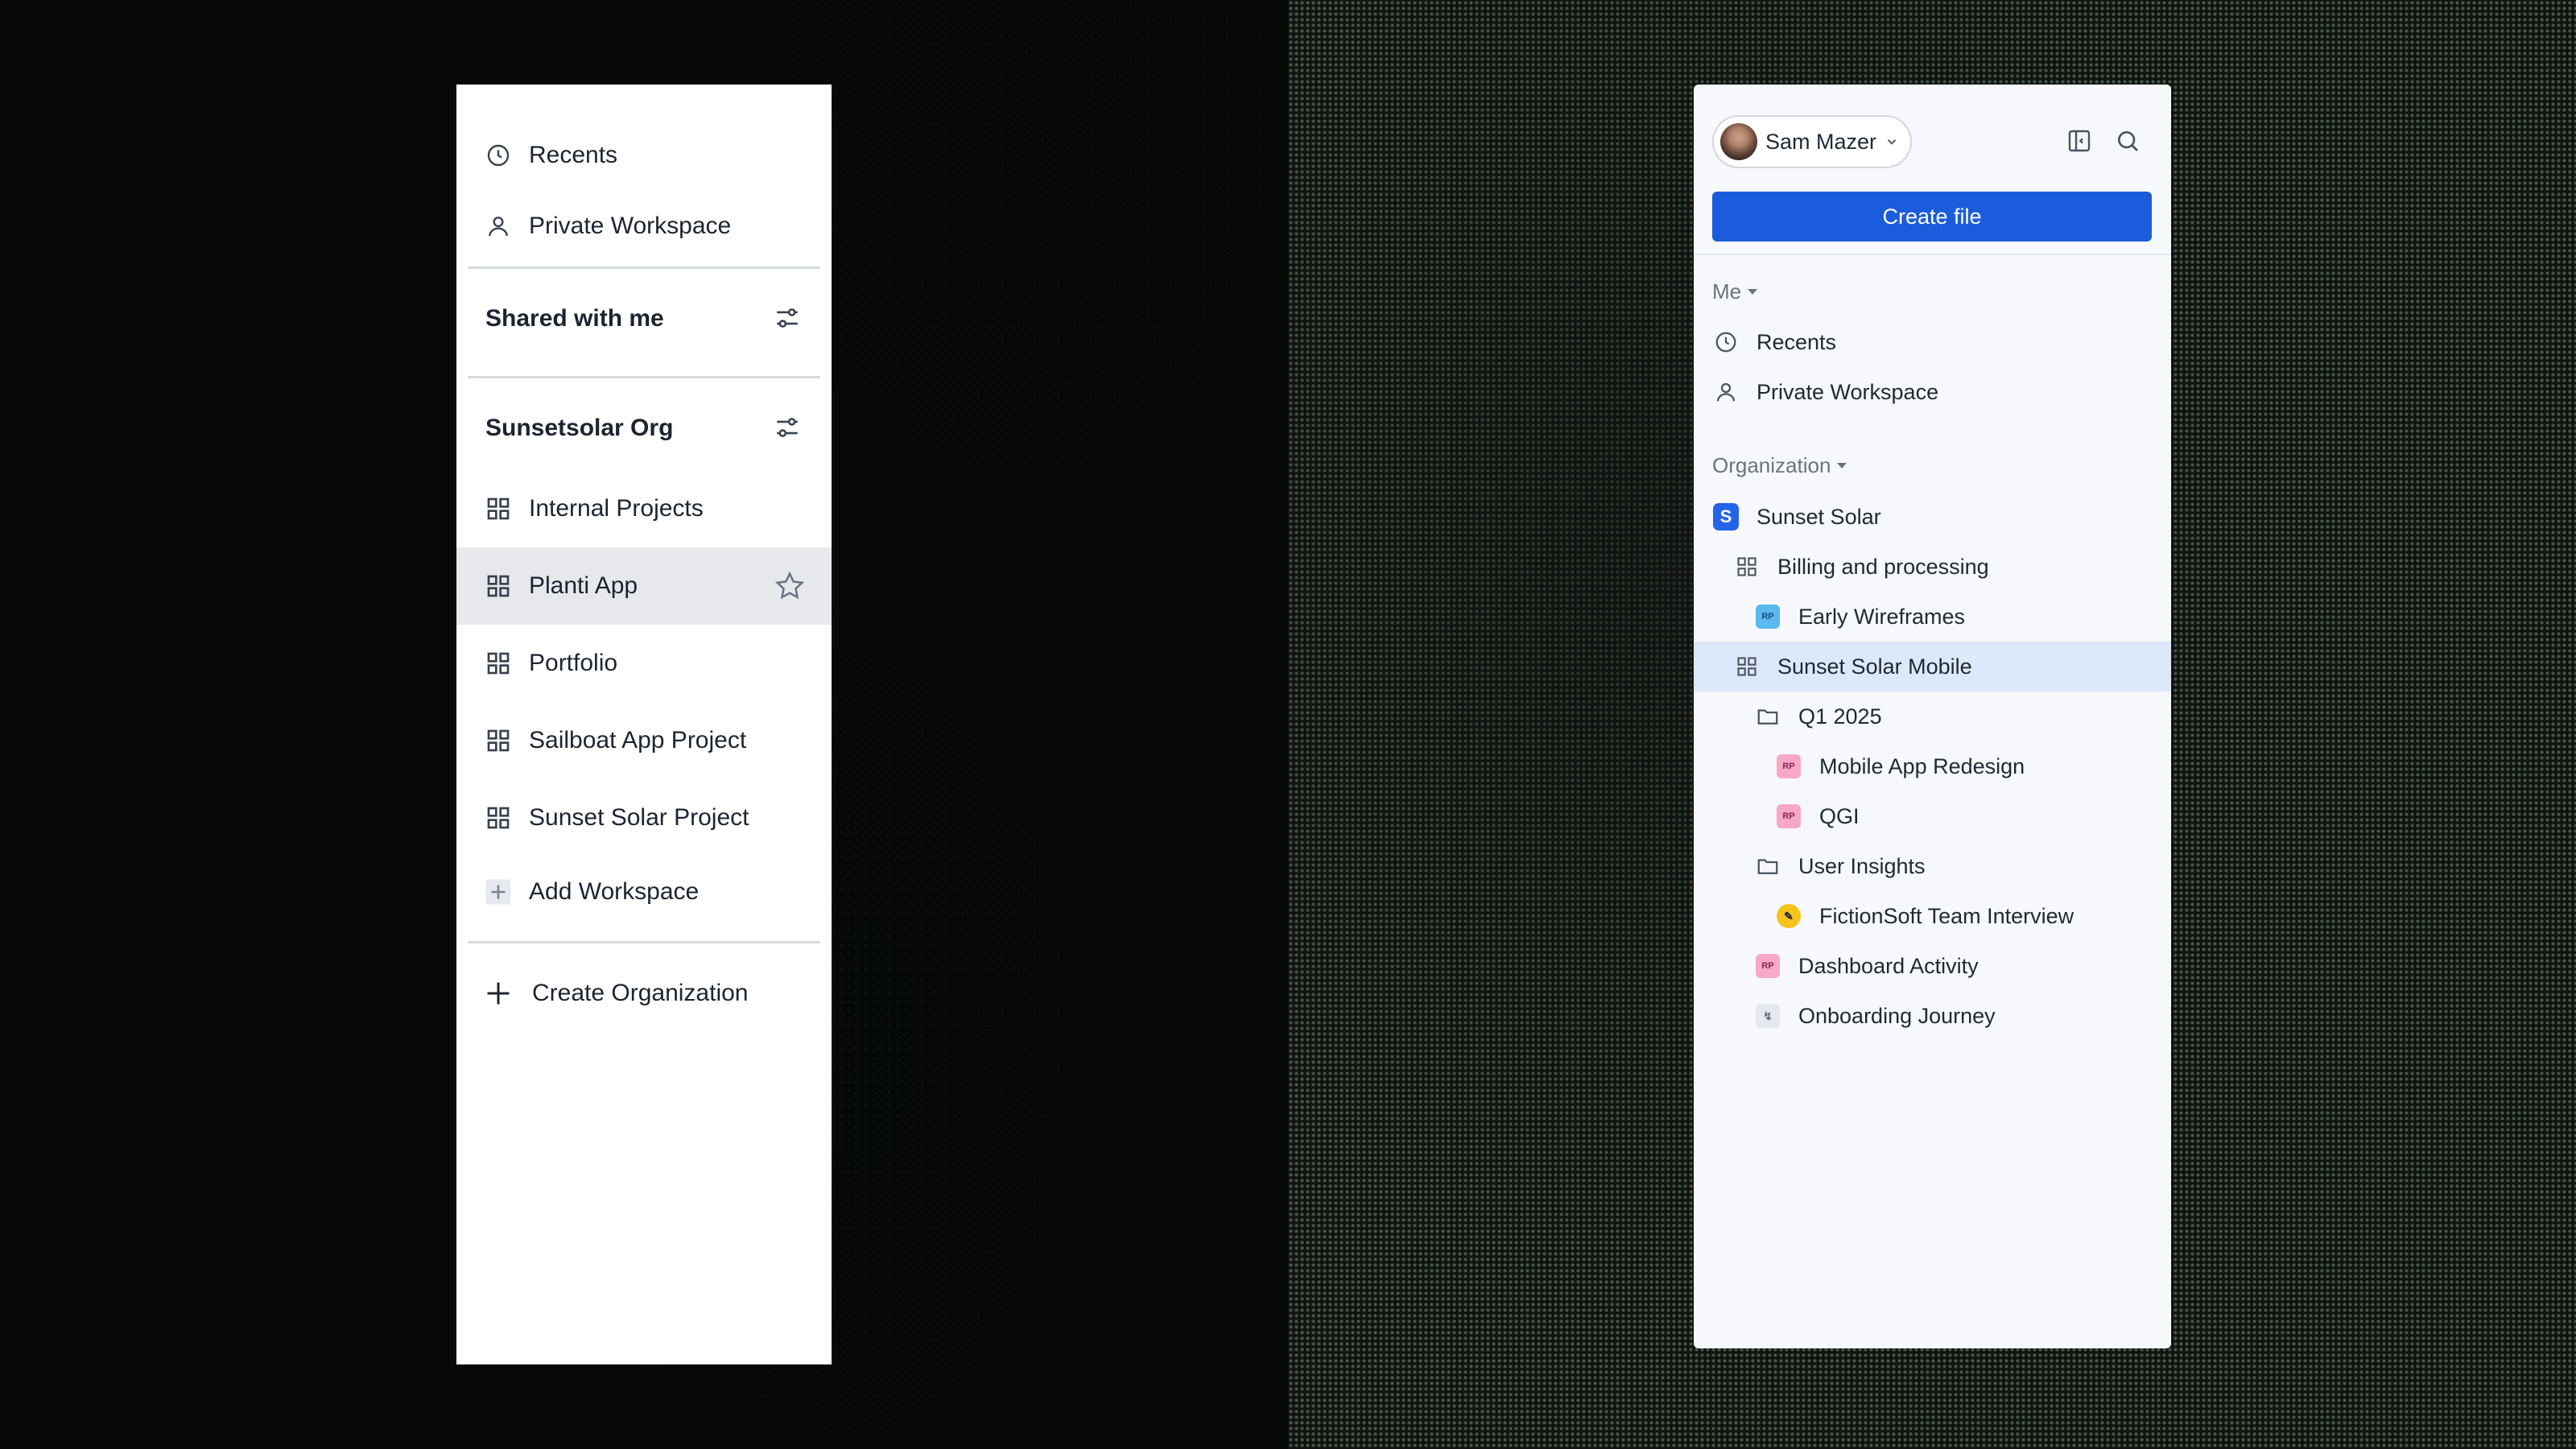 This screenshot has width=2576, height=1449. What do you see at coordinates (1922, 765) in the screenshot?
I see `item-label: Mobile App Redesign` at bounding box center [1922, 765].